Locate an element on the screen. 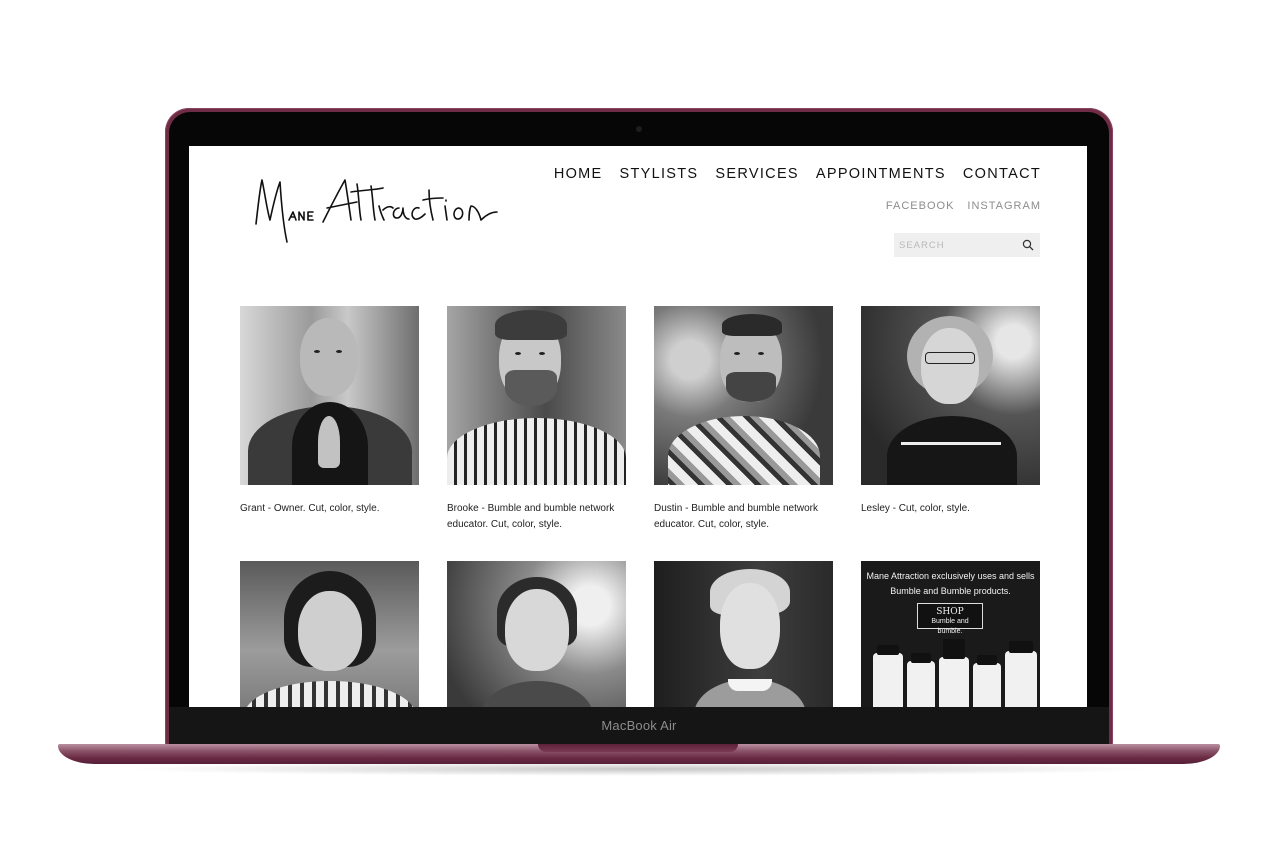 The width and height of the screenshot is (1280, 853). search-icon is located at coordinates (1028, 245).